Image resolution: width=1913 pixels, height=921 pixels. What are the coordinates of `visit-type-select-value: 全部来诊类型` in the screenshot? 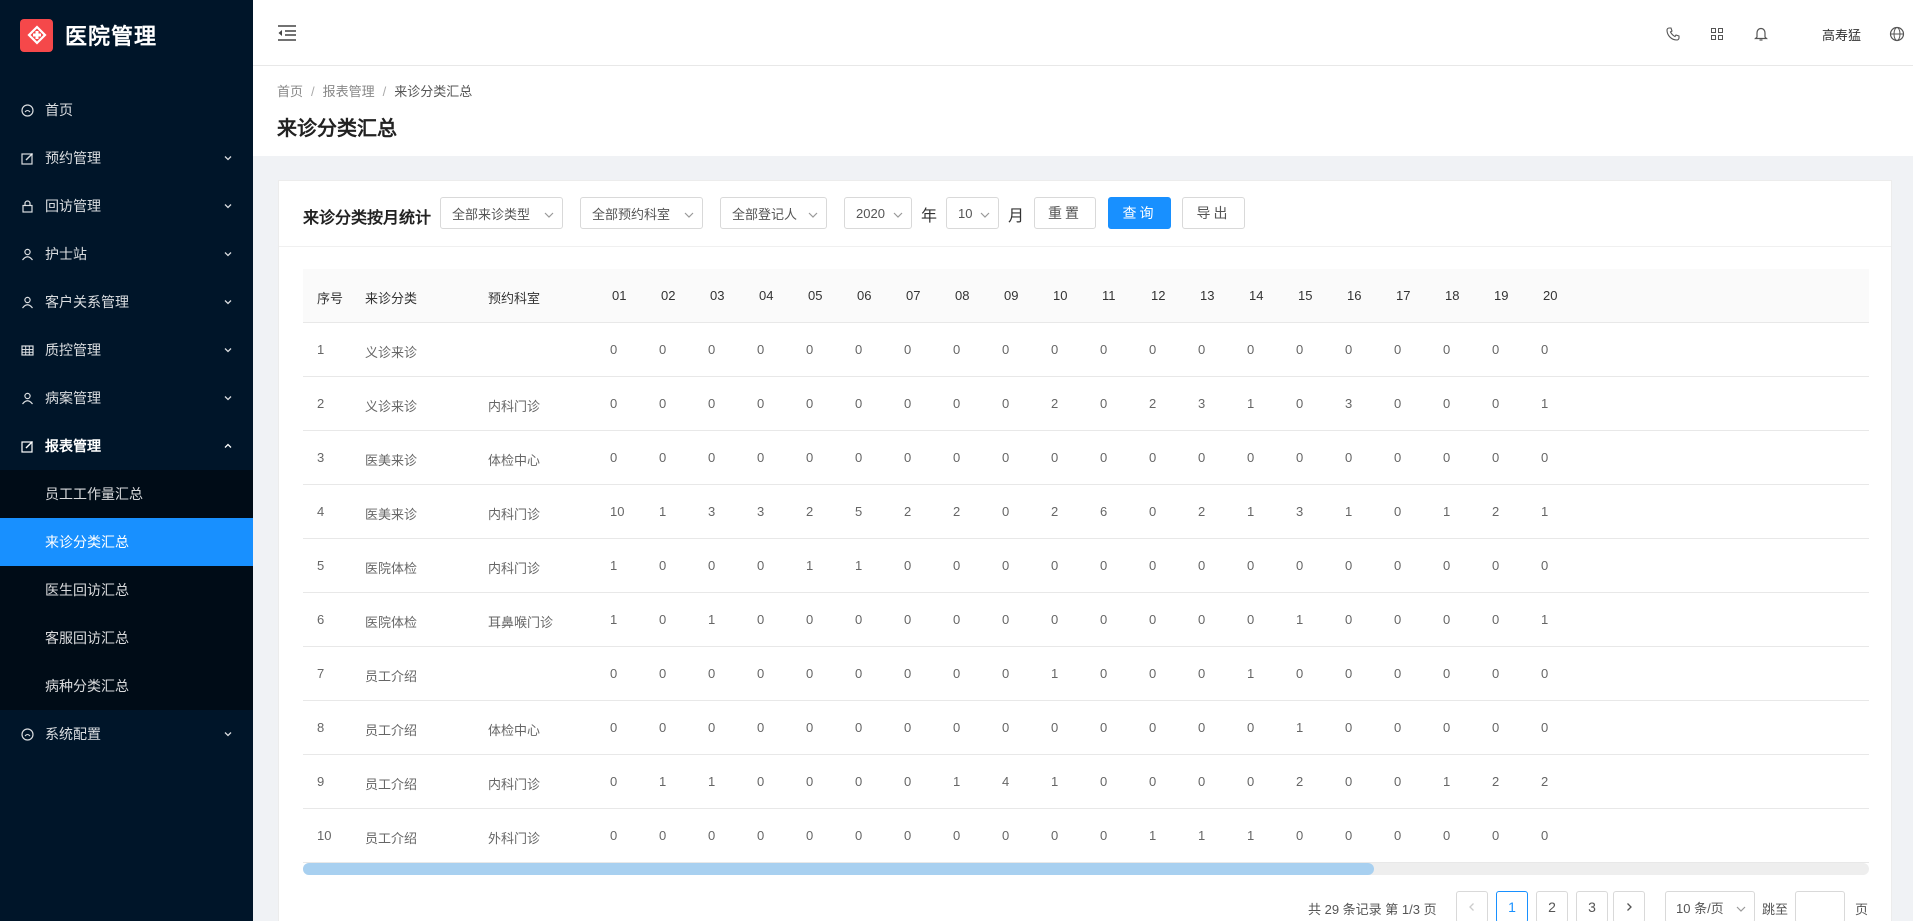 It's located at (491, 214).